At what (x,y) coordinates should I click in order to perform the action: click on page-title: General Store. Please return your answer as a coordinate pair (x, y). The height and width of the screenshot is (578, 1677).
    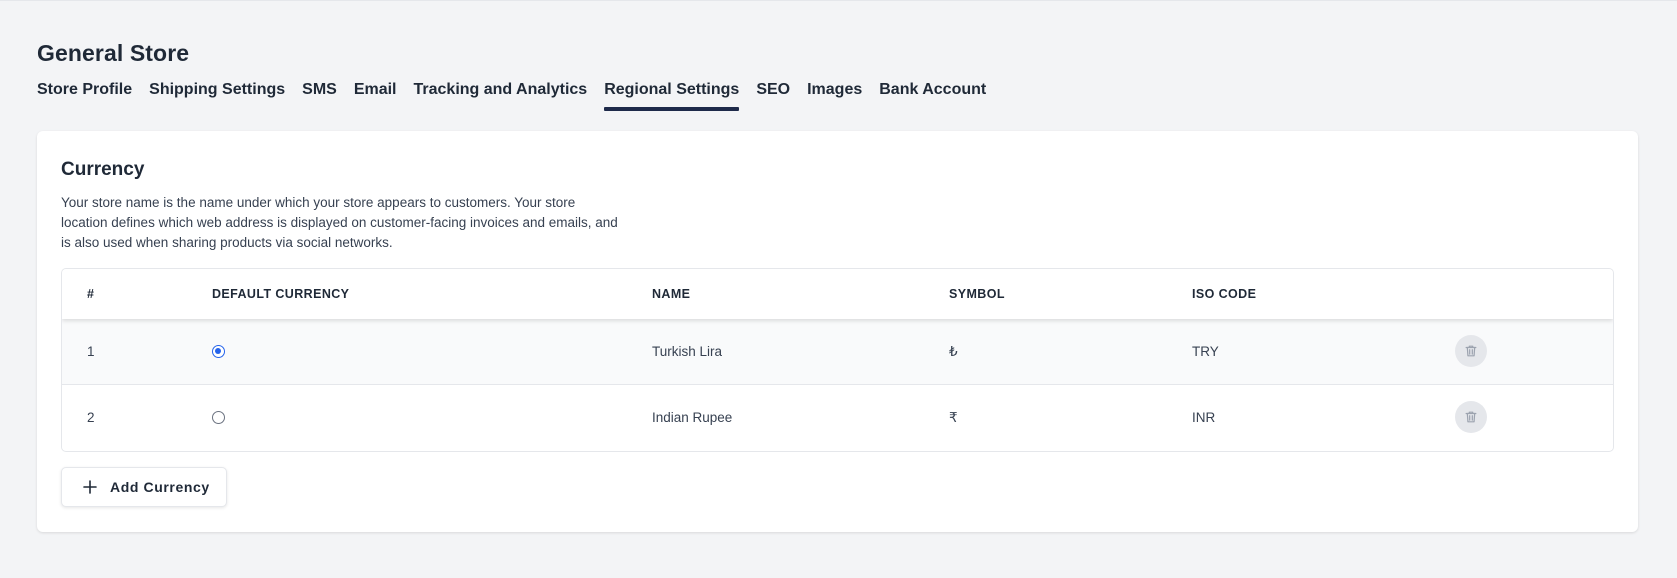
    Looking at the image, I should click on (113, 53).